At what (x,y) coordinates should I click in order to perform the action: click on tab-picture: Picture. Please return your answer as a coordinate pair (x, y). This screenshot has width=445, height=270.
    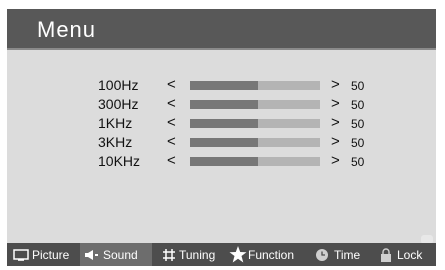
    Looking at the image, I should click on (41, 254).